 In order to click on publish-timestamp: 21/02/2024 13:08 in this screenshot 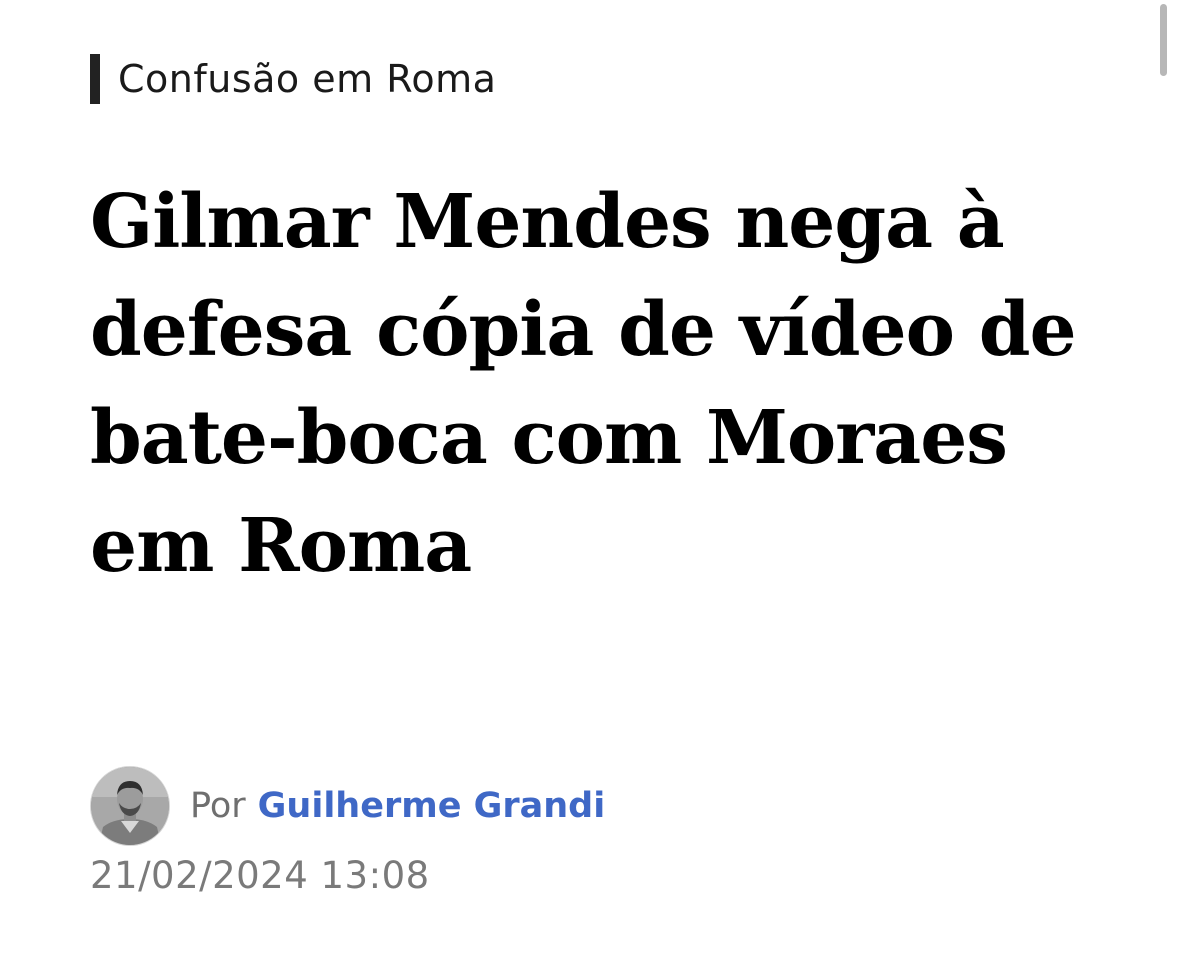, I will do `click(260, 875)`.